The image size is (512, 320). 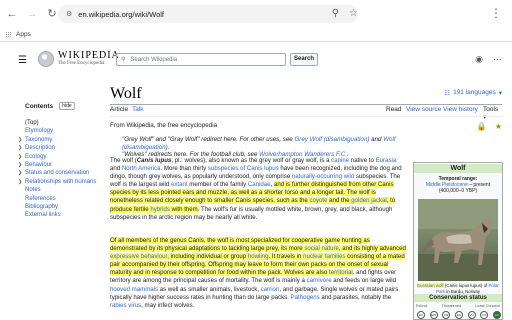 I want to click on tab-view-source: View source, so click(x=423, y=109).